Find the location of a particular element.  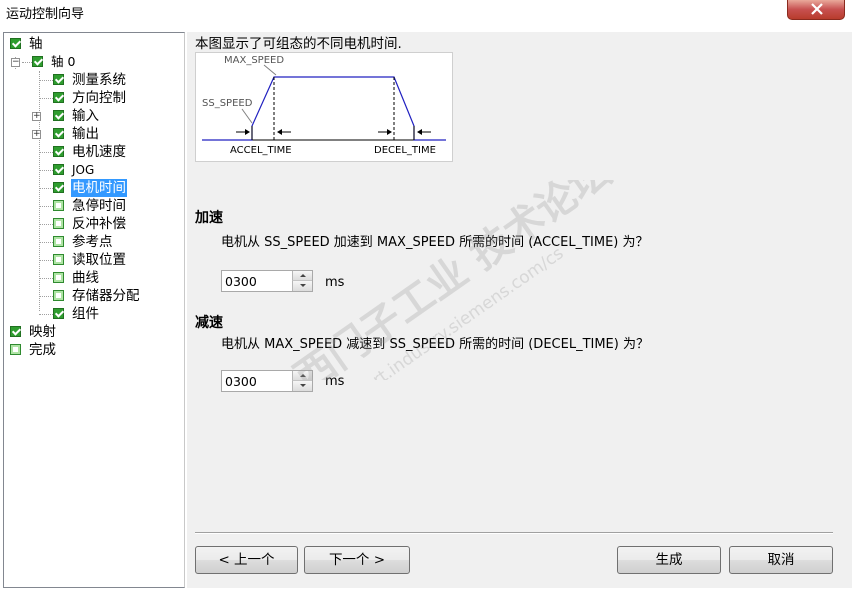

title-bar: 运动控制向导 is located at coordinates (429, 16).